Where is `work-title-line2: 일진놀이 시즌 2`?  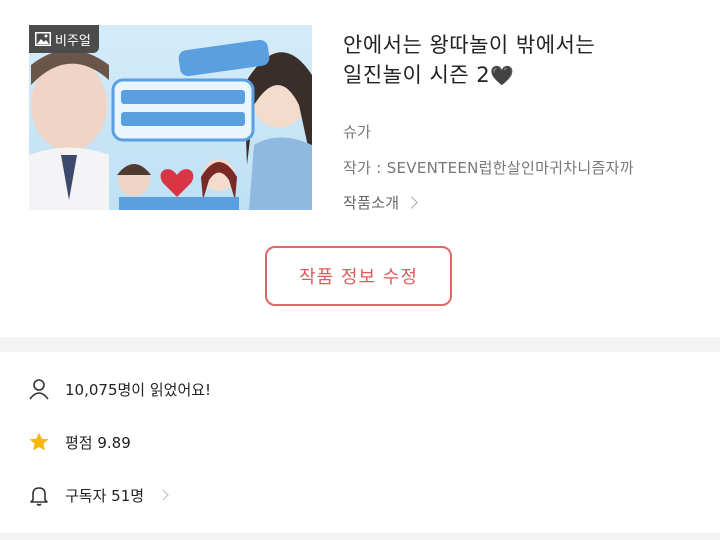 work-title-line2: 일진놀이 시즌 2 is located at coordinates (417, 75).